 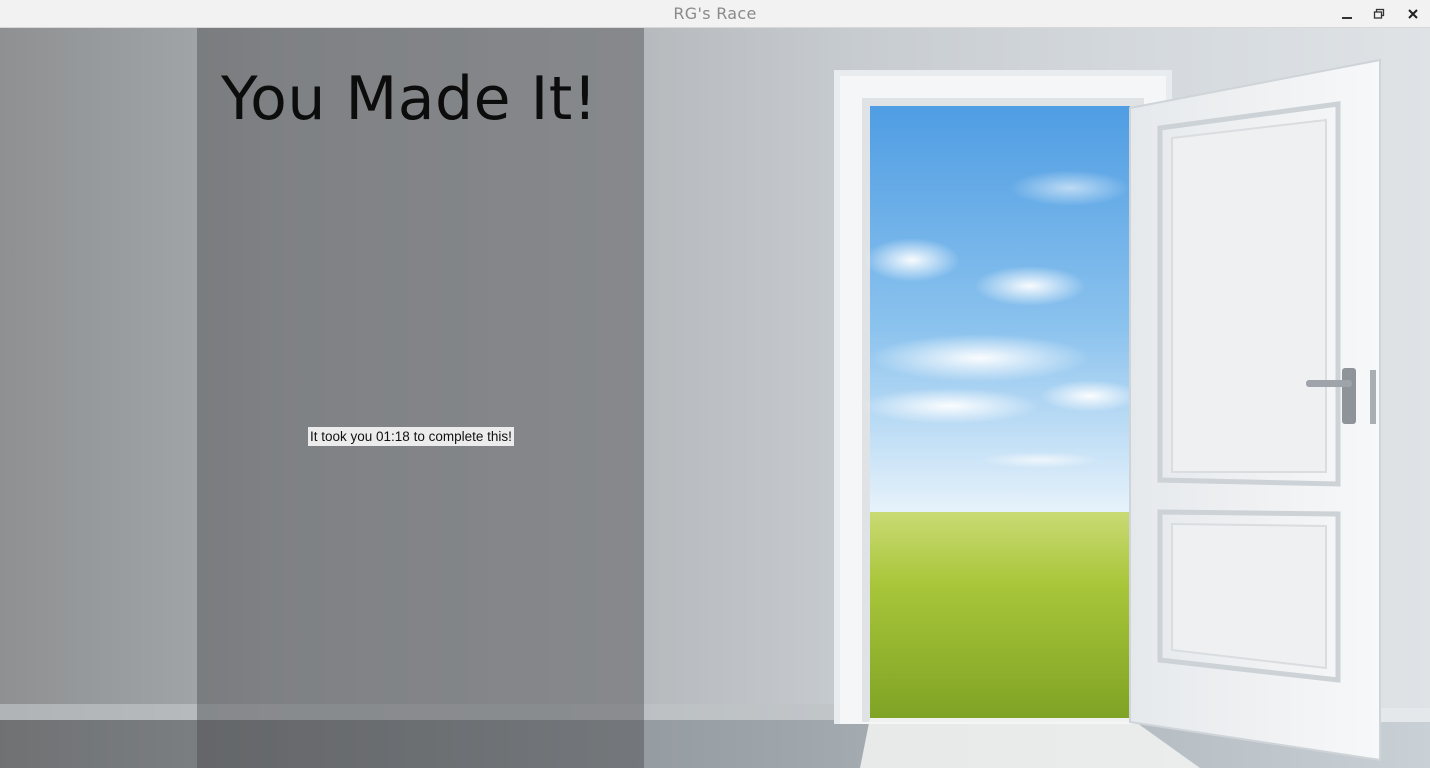 I want to click on restore-icon, so click(x=1379, y=14).